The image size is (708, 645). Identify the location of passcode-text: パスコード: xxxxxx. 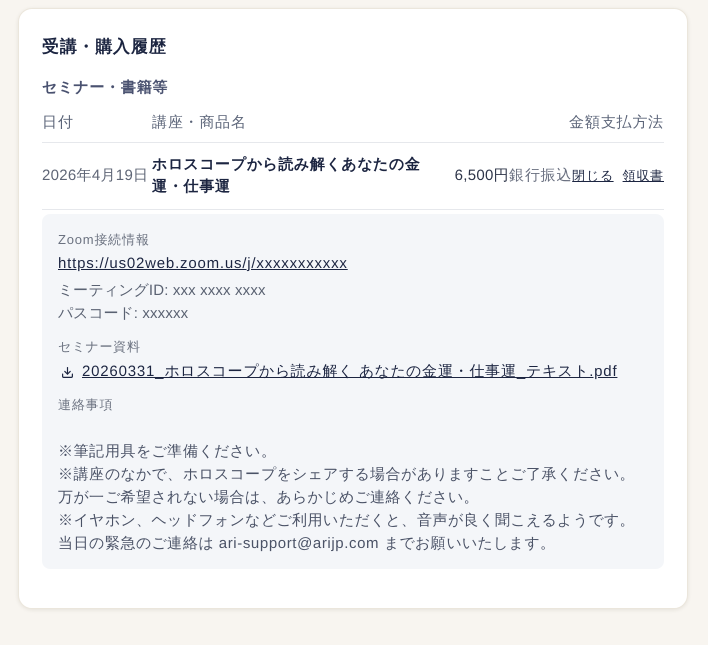
(124, 314).